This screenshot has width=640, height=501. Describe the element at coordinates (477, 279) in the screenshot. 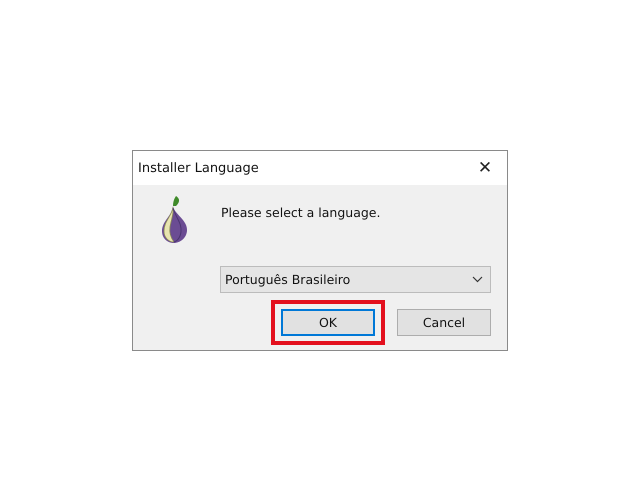

I see `chevron-down-icon` at that location.